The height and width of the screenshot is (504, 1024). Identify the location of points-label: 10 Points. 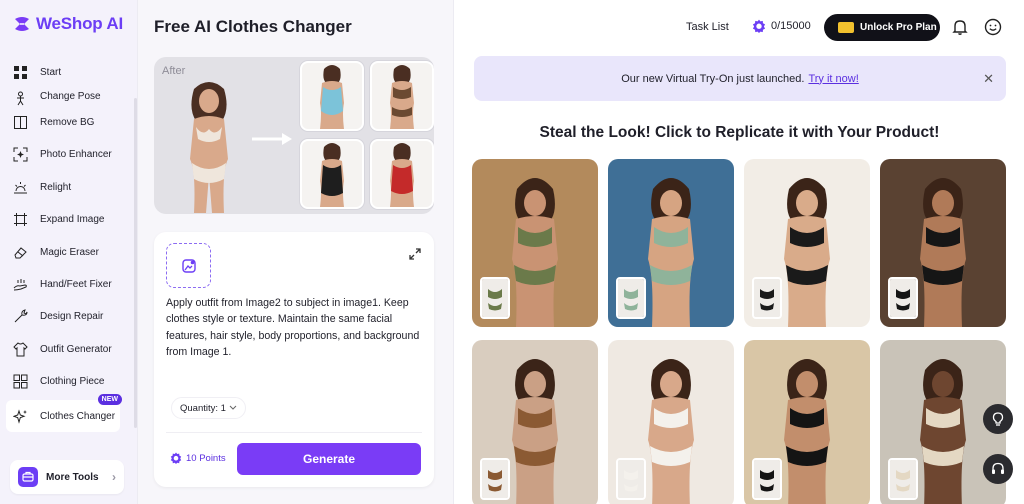
(206, 458).